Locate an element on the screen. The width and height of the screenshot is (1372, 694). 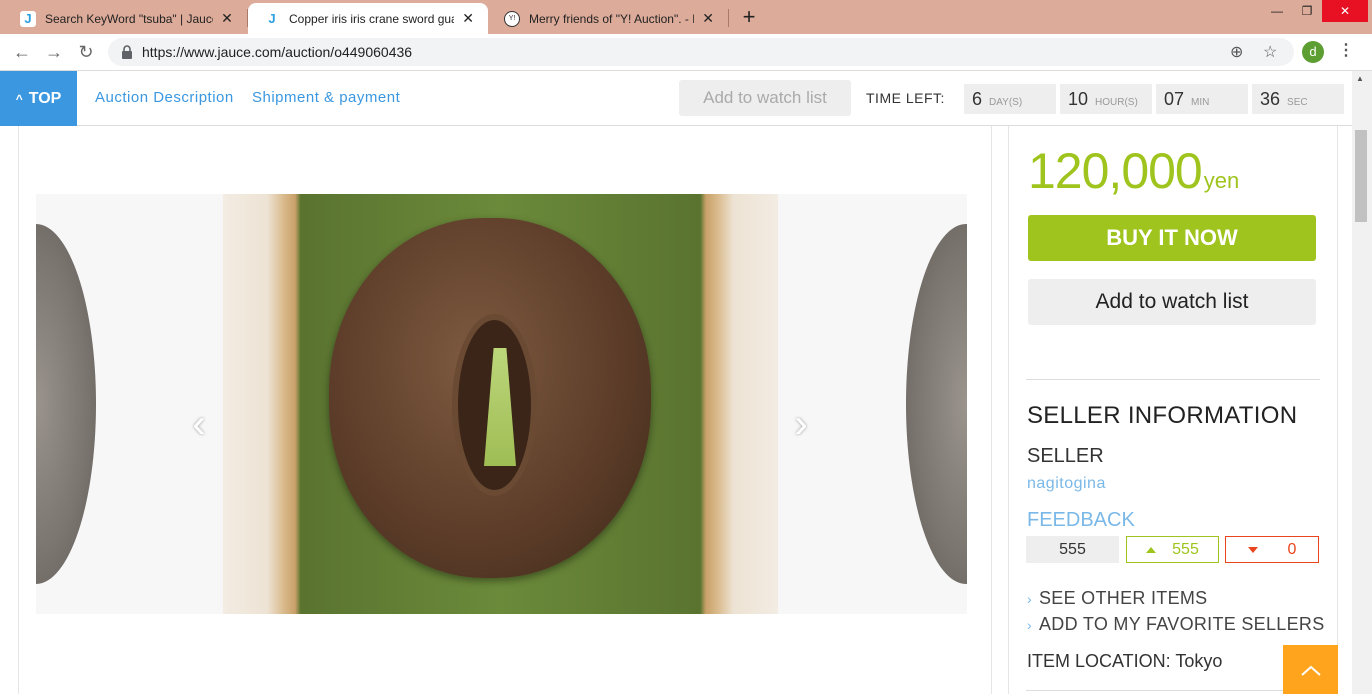
price-currency: yen is located at coordinates (1221, 180).